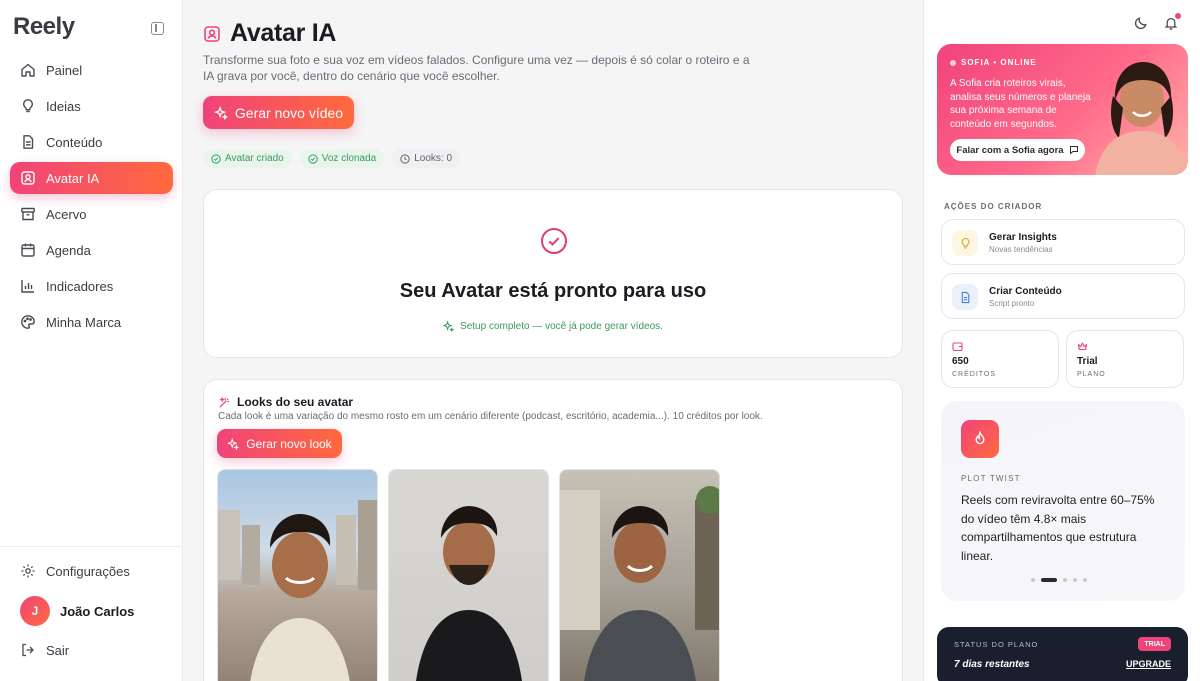 This screenshot has width=1200, height=681. What do you see at coordinates (88, 571) in the screenshot?
I see `settings-label: Configurações` at bounding box center [88, 571].